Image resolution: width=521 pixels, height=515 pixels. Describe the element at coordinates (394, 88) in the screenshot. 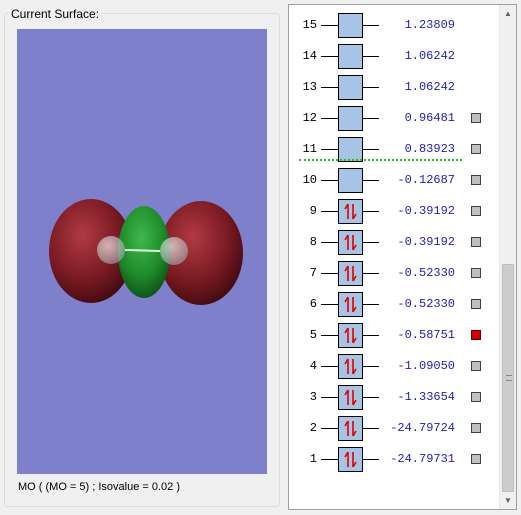

I see `mo-row: 13 1.06242` at that location.